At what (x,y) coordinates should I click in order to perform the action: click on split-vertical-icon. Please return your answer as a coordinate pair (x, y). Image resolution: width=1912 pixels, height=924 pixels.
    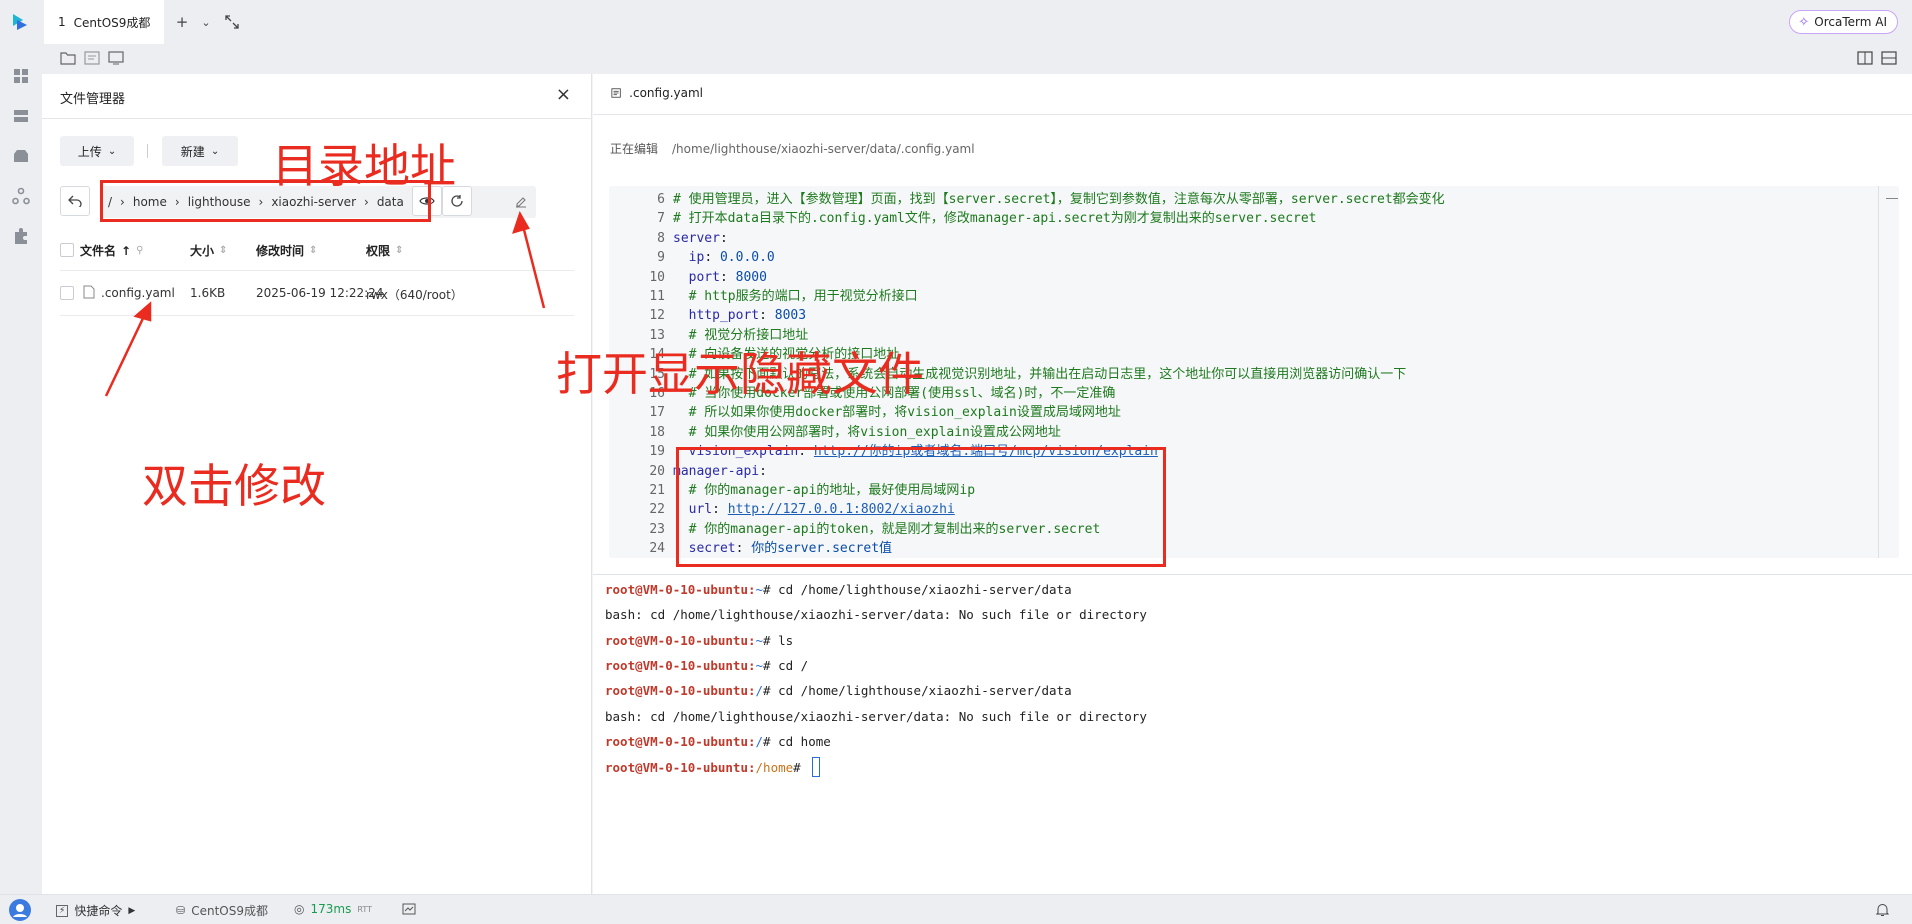
    Looking at the image, I should click on (1865, 58).